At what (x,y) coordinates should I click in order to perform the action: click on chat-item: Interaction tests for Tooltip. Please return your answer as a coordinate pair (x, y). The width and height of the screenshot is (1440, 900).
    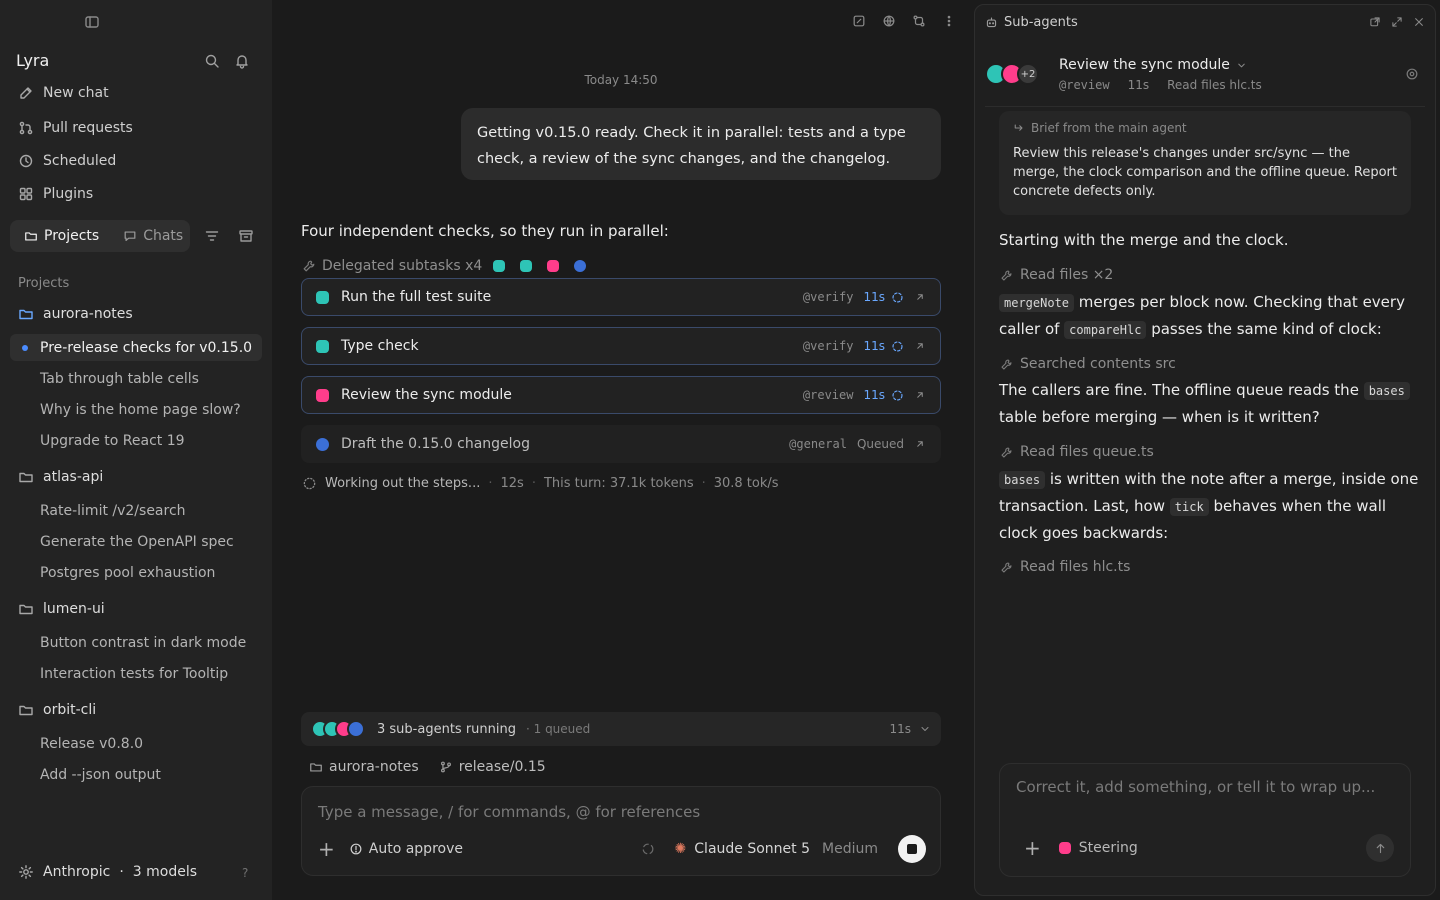
    Looking at the image, I should click on (136, 673).